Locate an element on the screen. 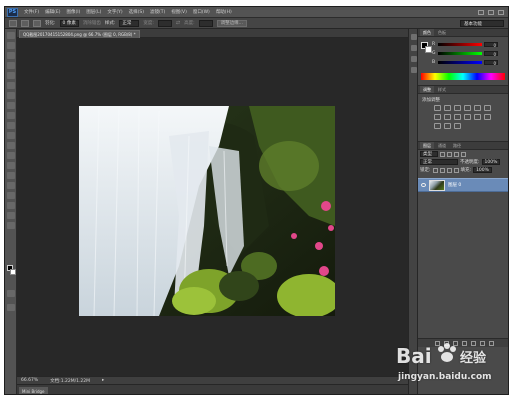  green-slider: G 0 is located at coordinates (468, 54).